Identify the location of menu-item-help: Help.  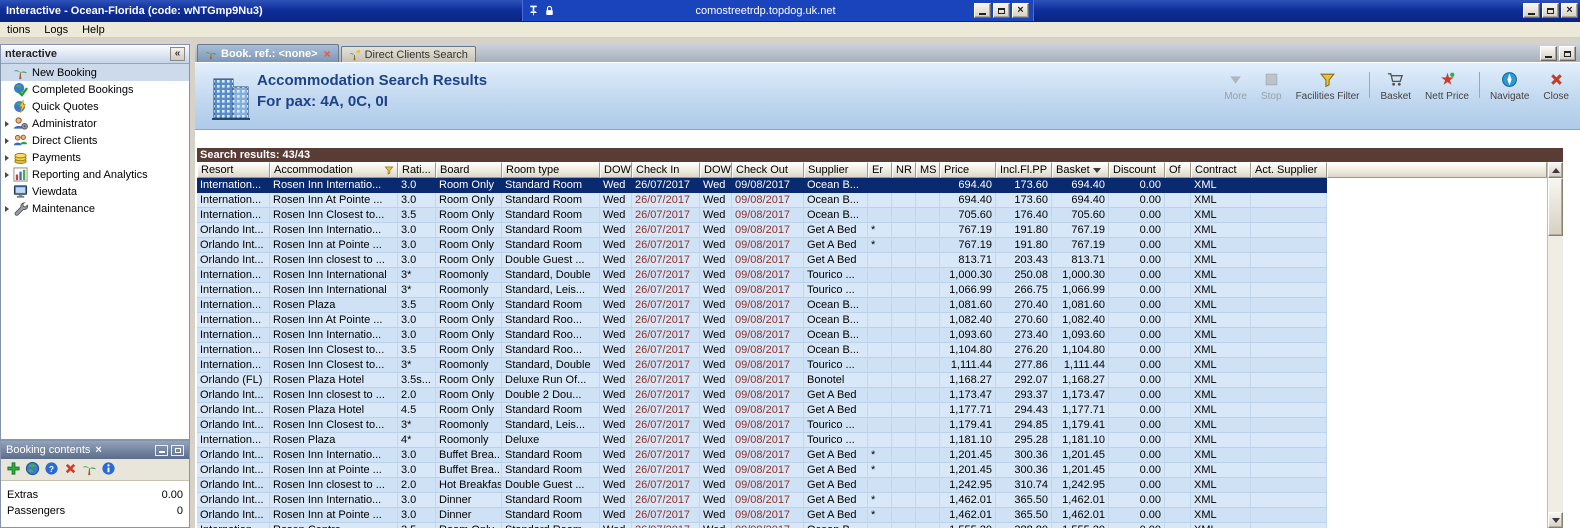
(93, 30).